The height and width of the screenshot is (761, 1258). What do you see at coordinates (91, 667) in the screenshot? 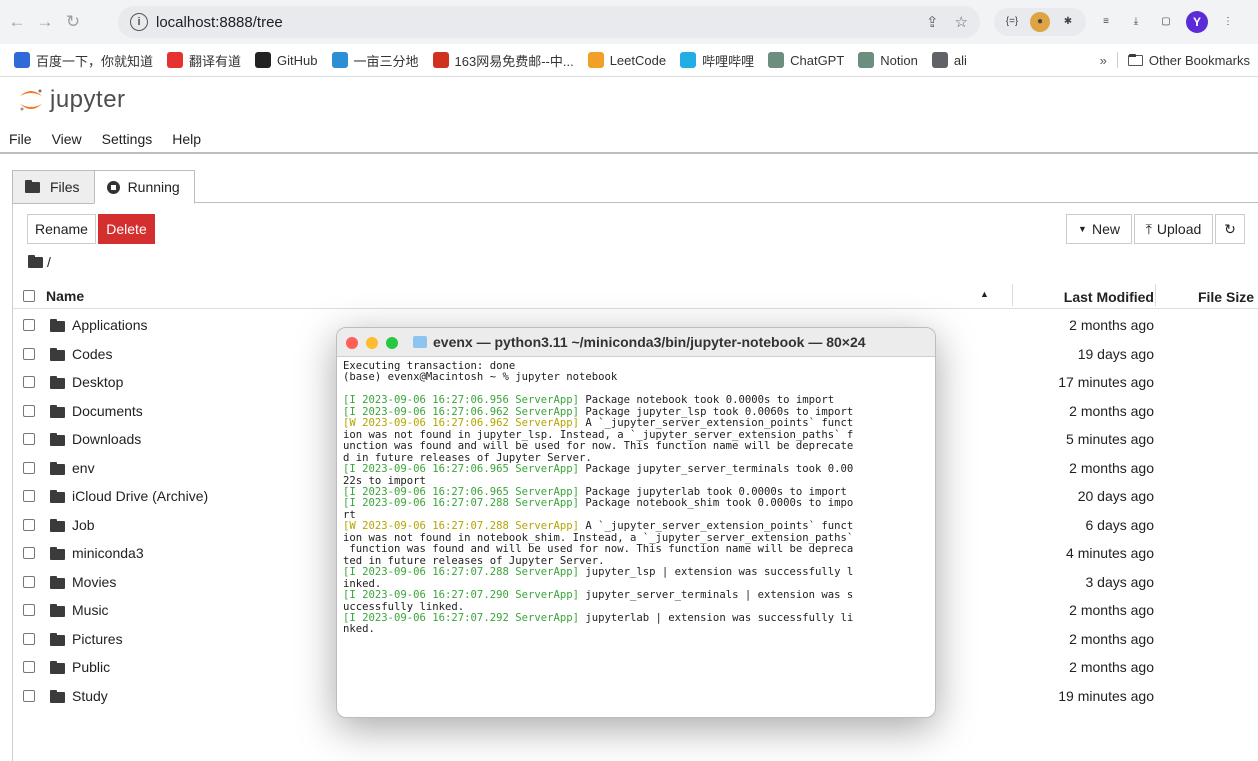
I see `file-name-link: Public` at bounding box center [91, 667].